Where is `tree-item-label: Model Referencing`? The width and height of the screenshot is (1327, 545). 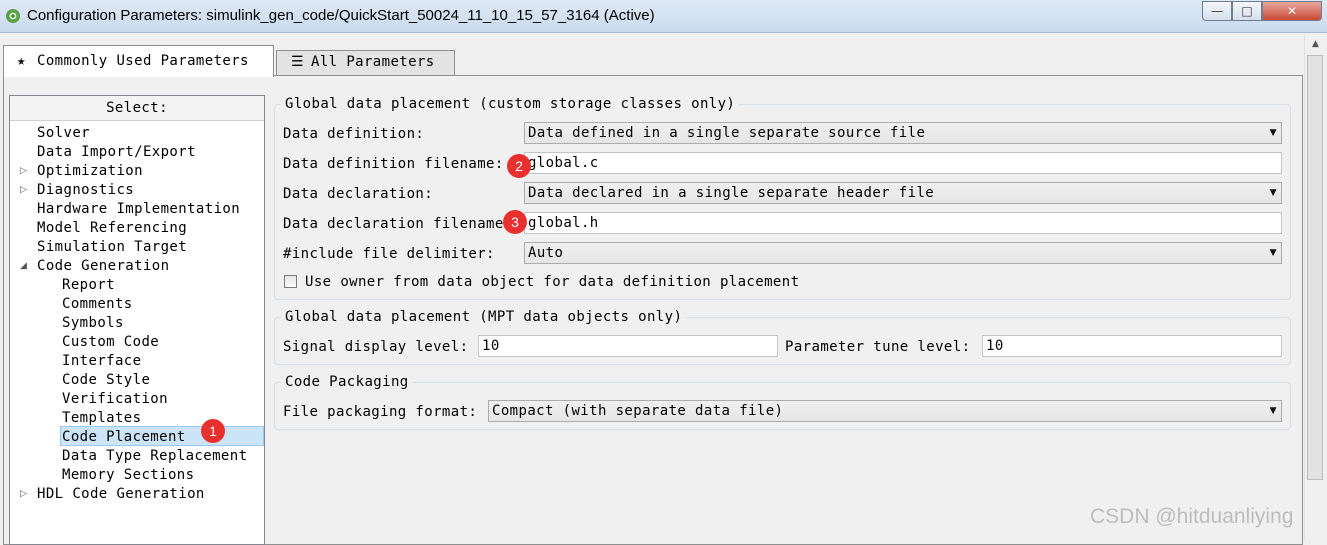
tree-item-label: Model Referencing is located at coordinates (112, 228).